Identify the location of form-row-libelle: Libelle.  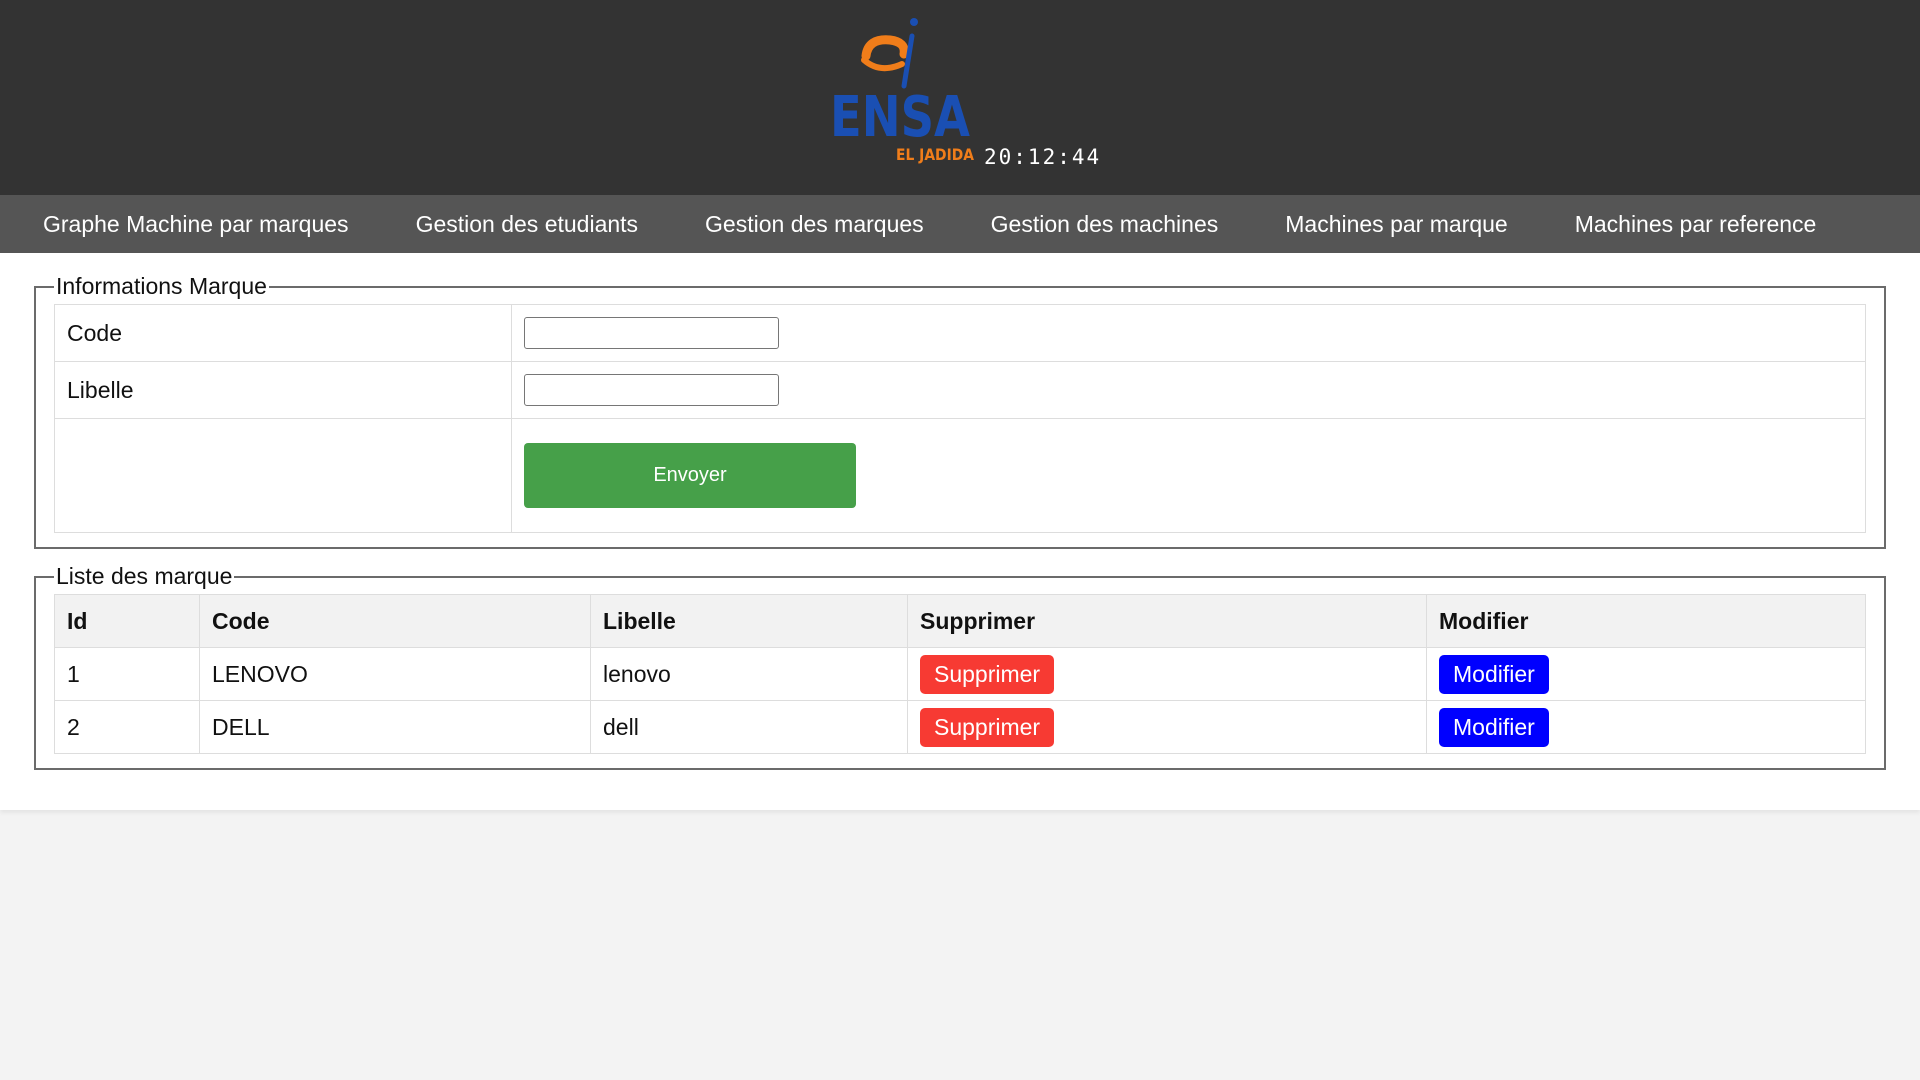
(960, 390).